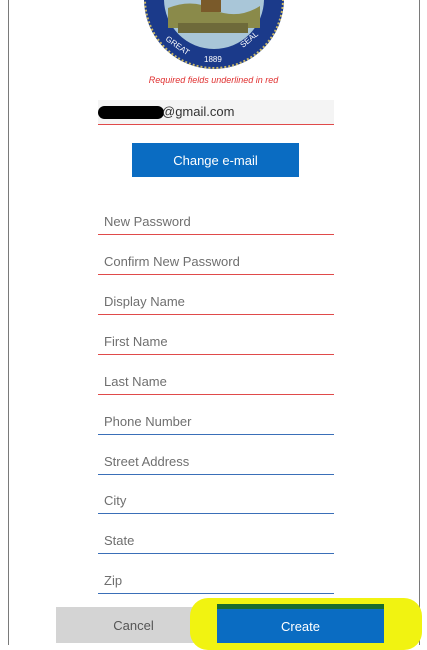 The height and width of the screenshot is (650, 427). What do you see at coordinates (216, 341) in the screenshot?
I see `first-name-field: First Name` at bounding box center [216, 341].